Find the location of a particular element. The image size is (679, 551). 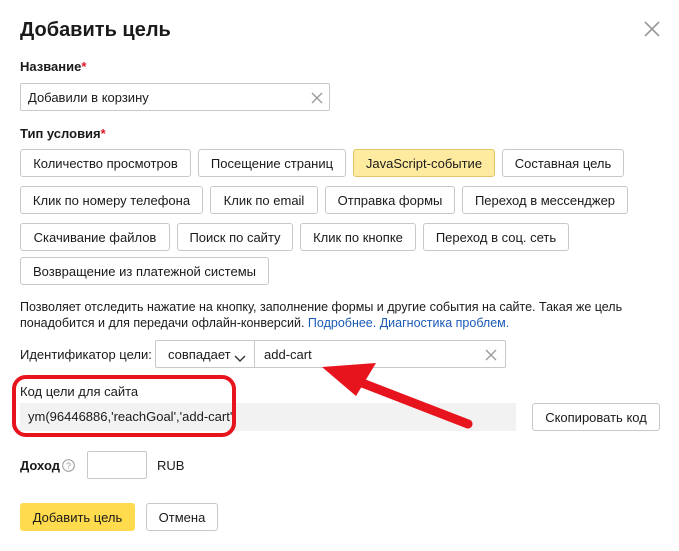

match-type-select: совпадает is located at coordinates (205, 354).